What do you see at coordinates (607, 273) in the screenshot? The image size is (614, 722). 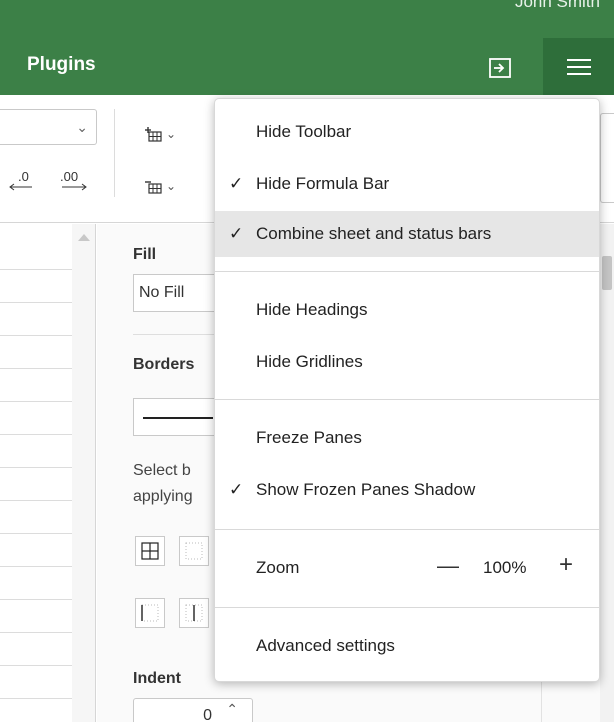 I see `scrollbar-thumb` at bounding box center [607, 273].